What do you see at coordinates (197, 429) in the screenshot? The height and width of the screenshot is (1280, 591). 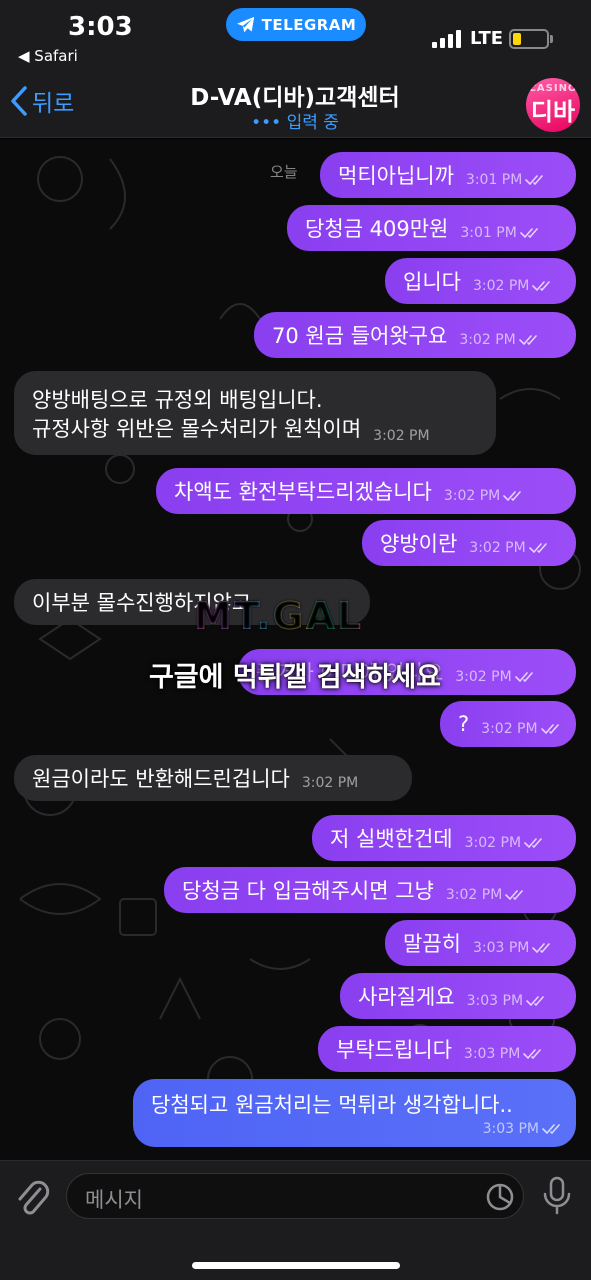 I see `message-text-line: 규정사항 위반은 몰수처리가 원칙이며` at bounding box center [197, 429].